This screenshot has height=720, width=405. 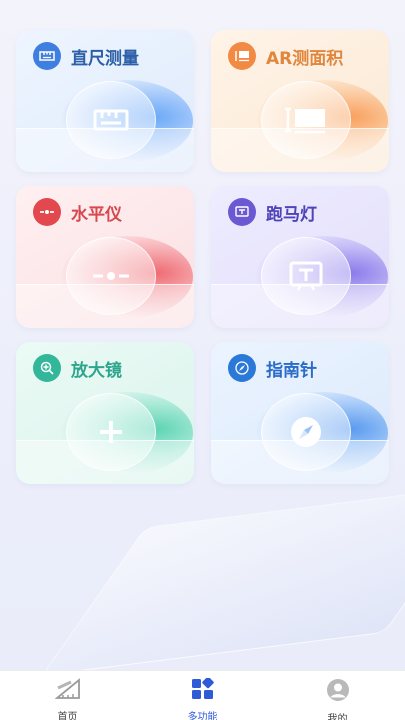 I want to click on card-title: AR测面积, so click(x=305, y=58).